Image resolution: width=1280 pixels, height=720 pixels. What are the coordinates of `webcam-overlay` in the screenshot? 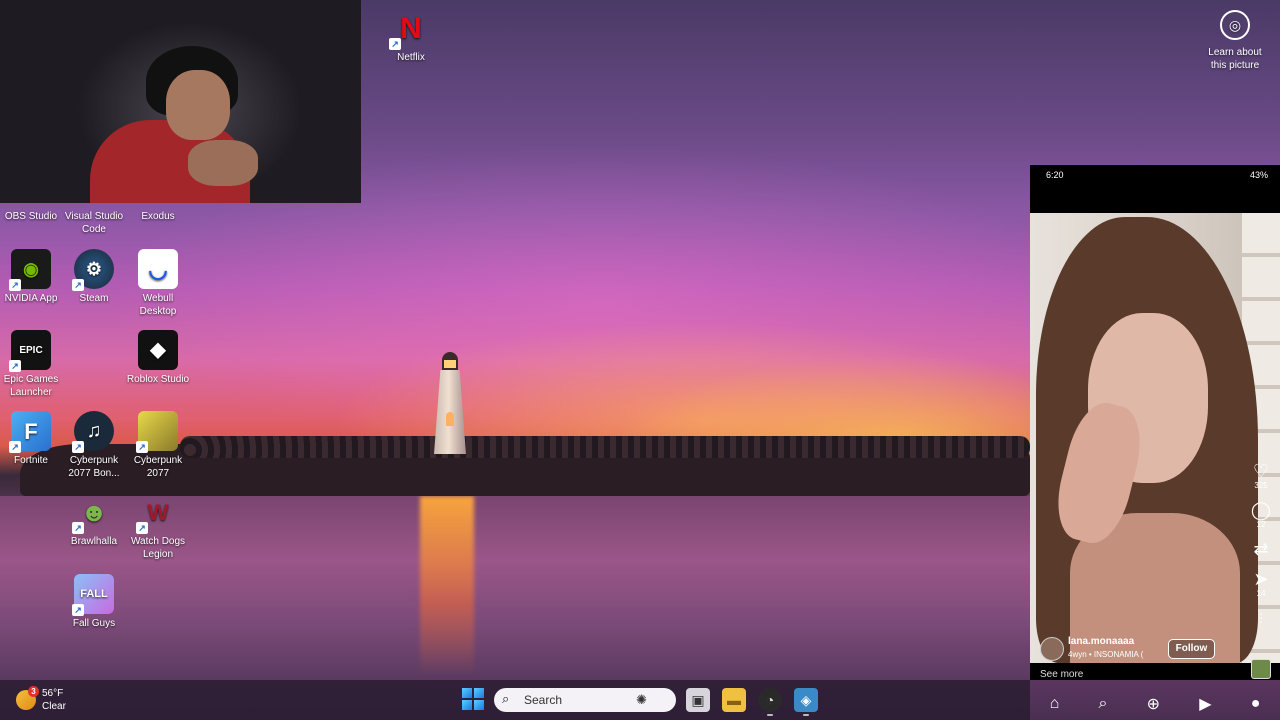 It's located at (180, 101).